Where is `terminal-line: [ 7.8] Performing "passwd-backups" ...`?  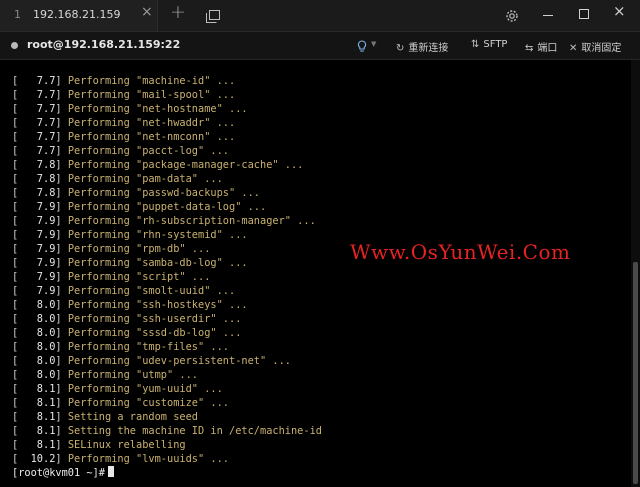 terminal-line: [ 7.8] Performing "passwd-backups" ... is located at coordinates (136, 193).